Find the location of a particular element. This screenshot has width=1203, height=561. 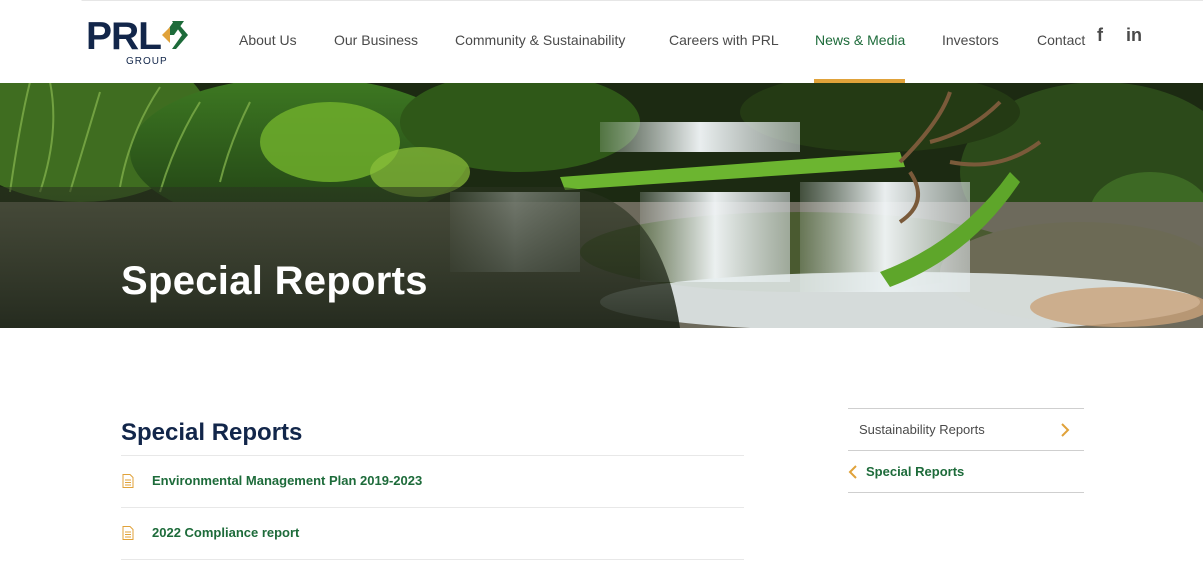

nav-contact: Contact is located at coordinates (1061, 40).